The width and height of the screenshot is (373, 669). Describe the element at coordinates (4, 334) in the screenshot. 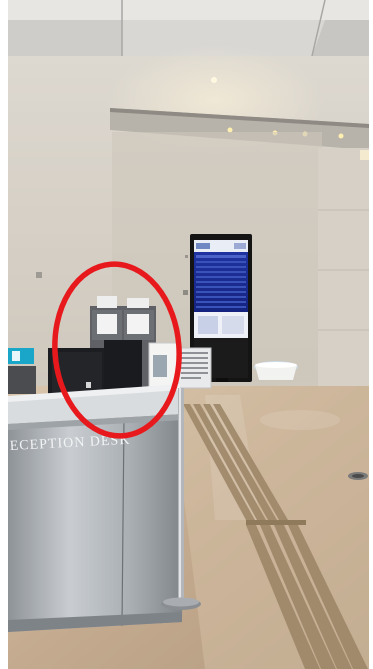

I see `left-frame` at that location.